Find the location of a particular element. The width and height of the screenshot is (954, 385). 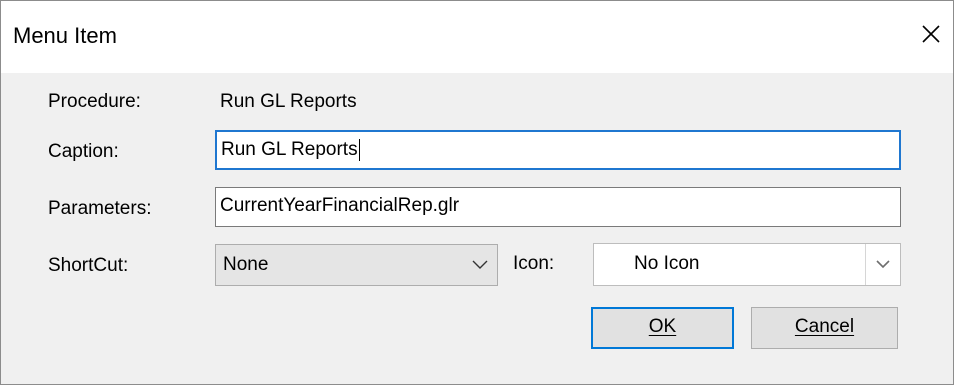

procedure-label: Procedure: is located at coordinates (94, 101).